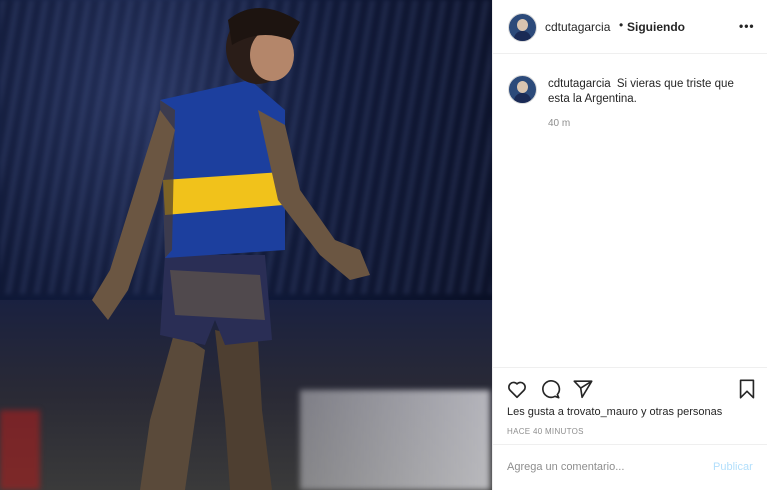 This screenshot has height=490, width=767. What do you see at coordinates (656, 27) in the screenshot?
I see `following-button: Siguiendo` at bounding box center [656, 27].